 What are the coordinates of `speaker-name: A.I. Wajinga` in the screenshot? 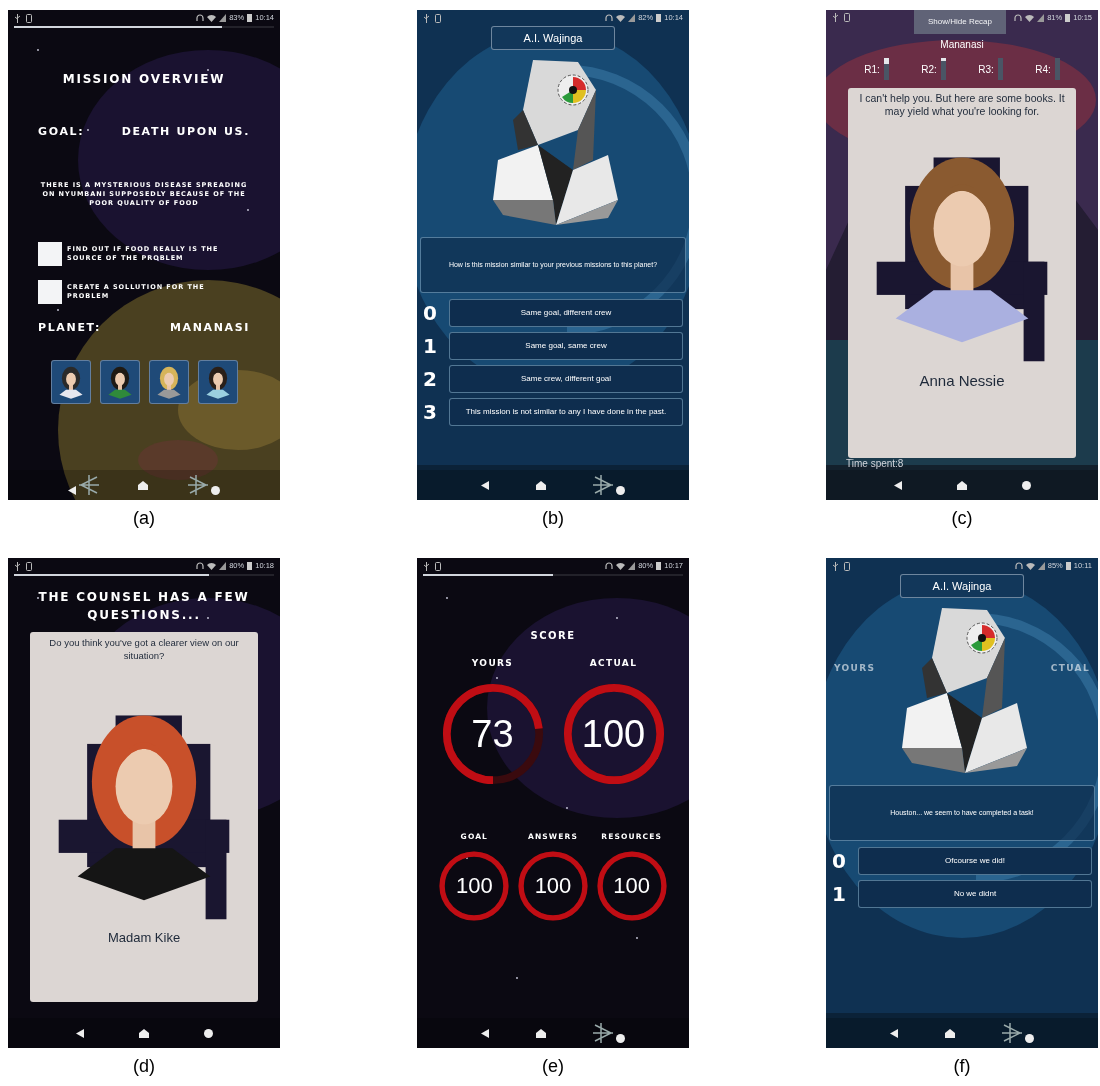 It's located at (962, 586).